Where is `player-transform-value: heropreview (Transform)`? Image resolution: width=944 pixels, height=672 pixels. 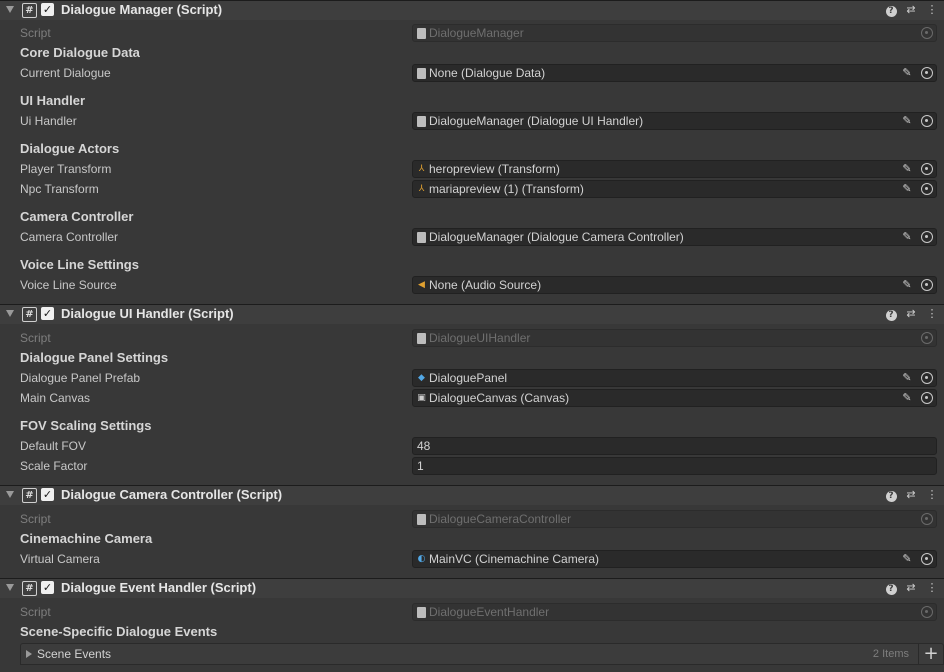
player-transform-value: heropreview (Transform) is located at coordinates (494, 169).